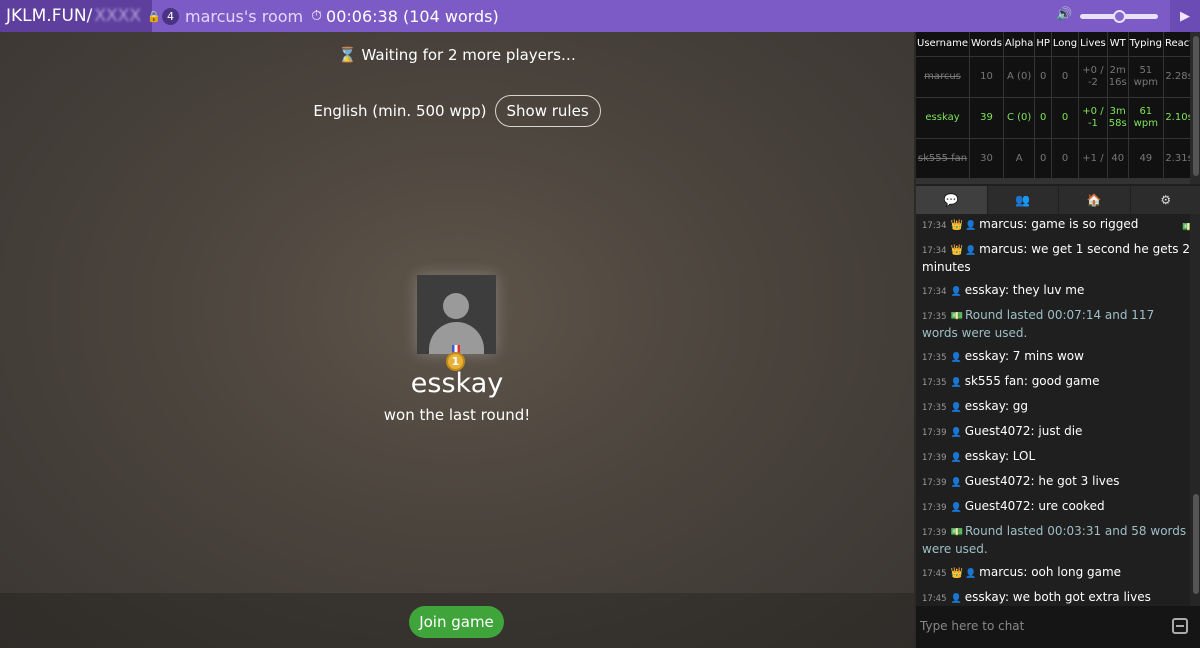  I want to click on join-game-button: Join game, so click(456, 622).